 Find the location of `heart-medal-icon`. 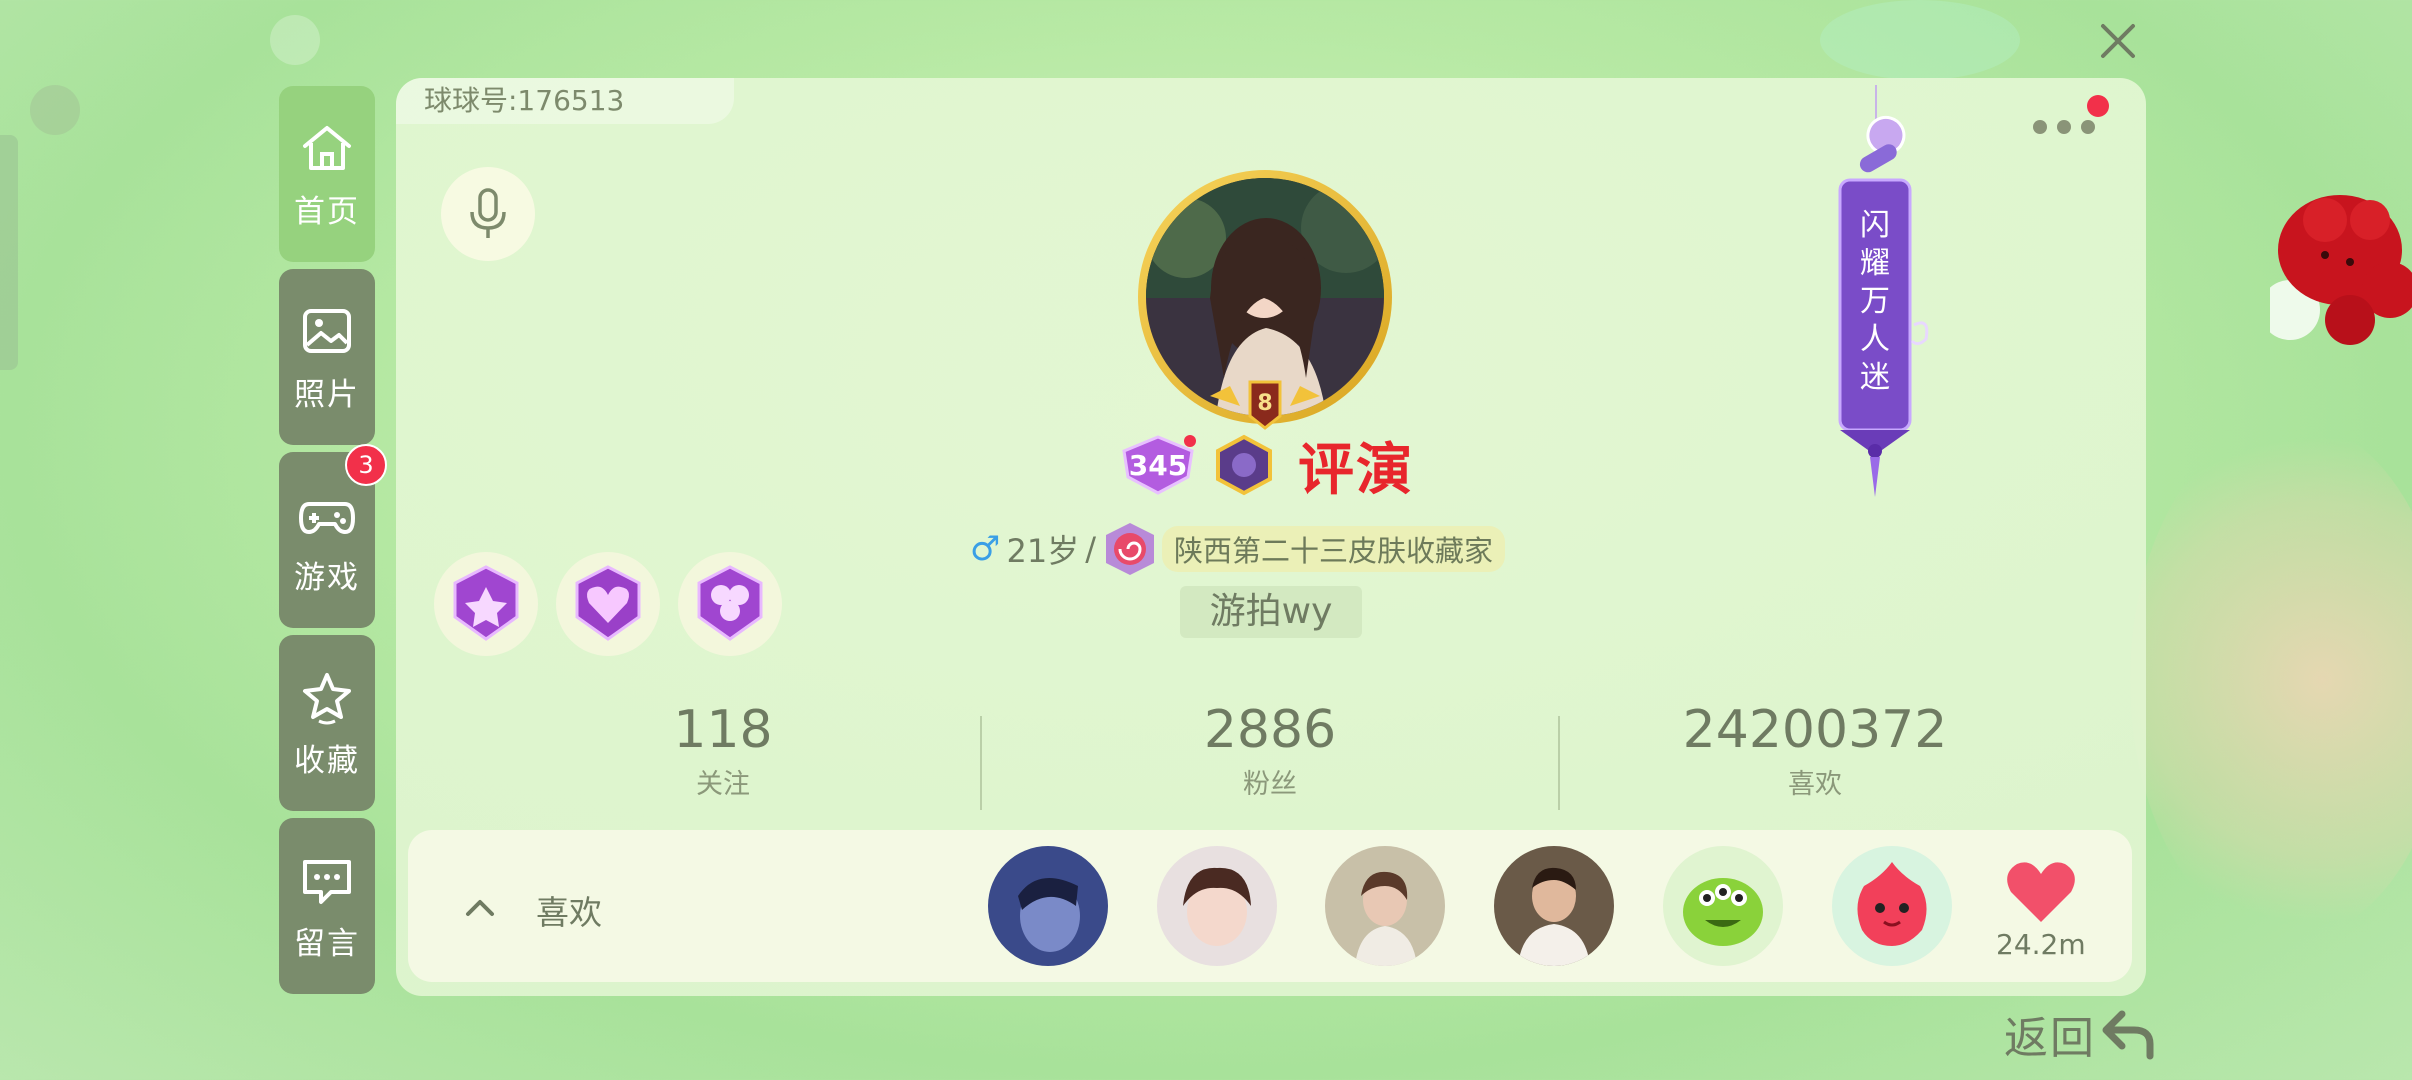

heart-medal-icon is located at coordinates (608, 603).